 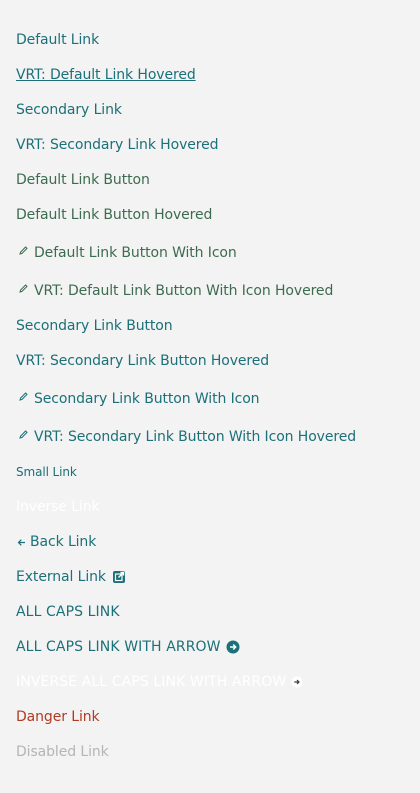 I want to click on secondary-link-hovered: VRT: Secondary Link Hovered, so click(x=117, y=145).